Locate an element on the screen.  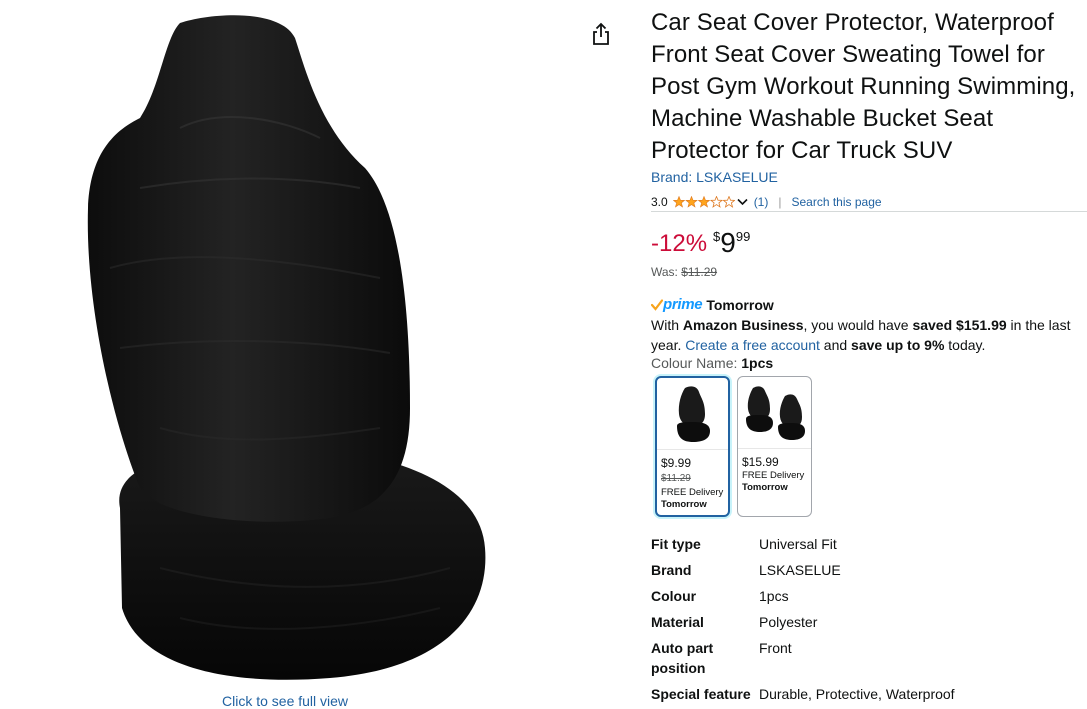
brand-link: Brand: LSKASELUE is located at coordinates (714, 177).